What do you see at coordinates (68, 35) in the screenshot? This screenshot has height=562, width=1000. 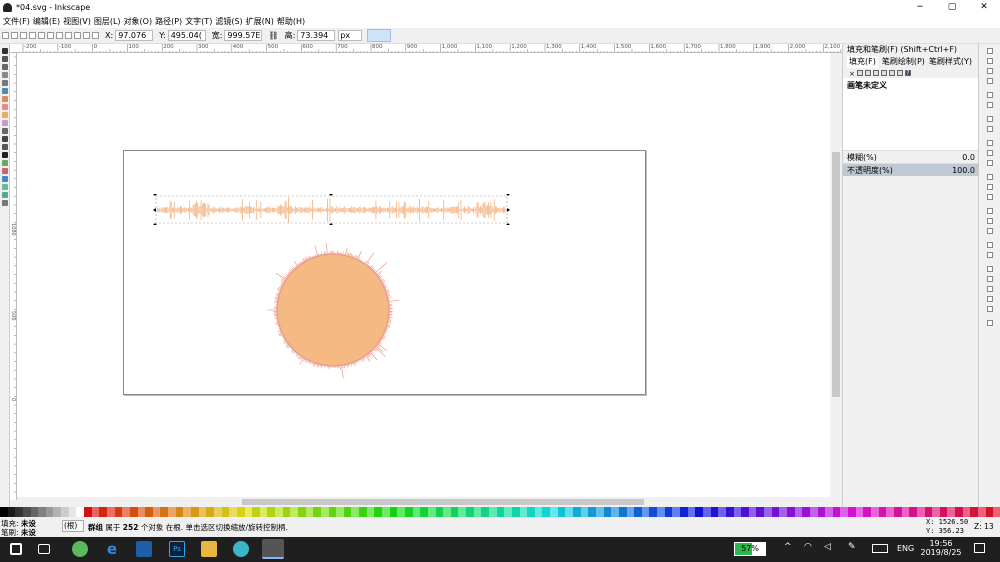 I see `raise-to-top-icon` at bounding box center [68, 35].